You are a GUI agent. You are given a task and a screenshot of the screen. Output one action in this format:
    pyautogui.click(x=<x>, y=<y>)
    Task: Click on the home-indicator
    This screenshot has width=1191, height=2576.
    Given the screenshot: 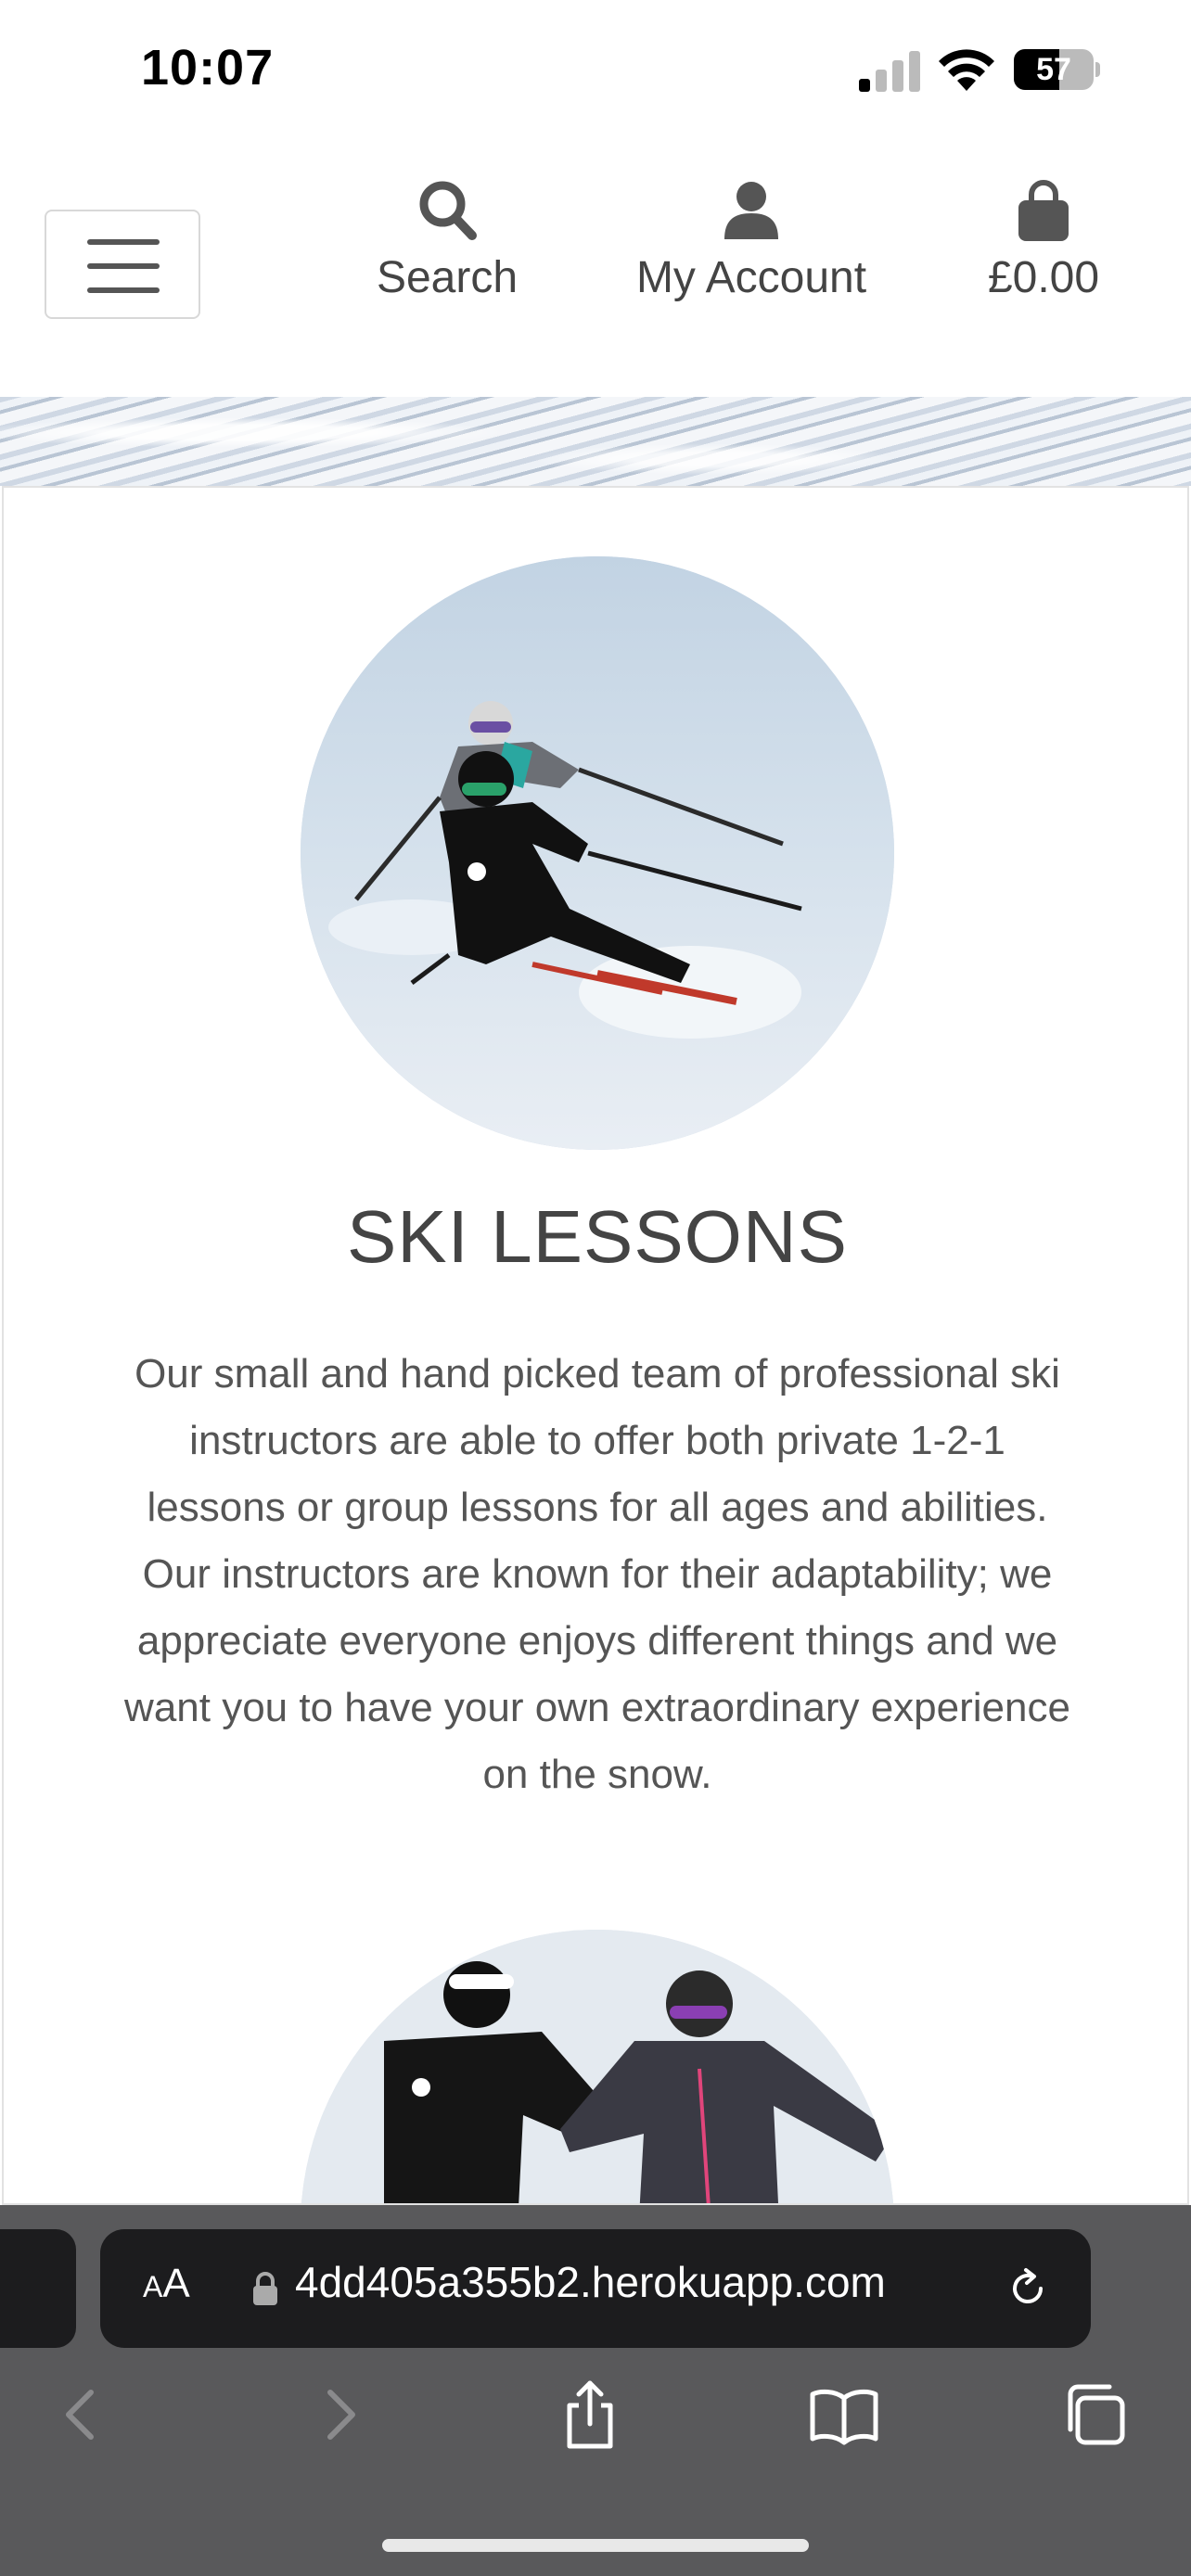 What is the action you would take?
    pyautogui.click(x=595, y=2545)
    